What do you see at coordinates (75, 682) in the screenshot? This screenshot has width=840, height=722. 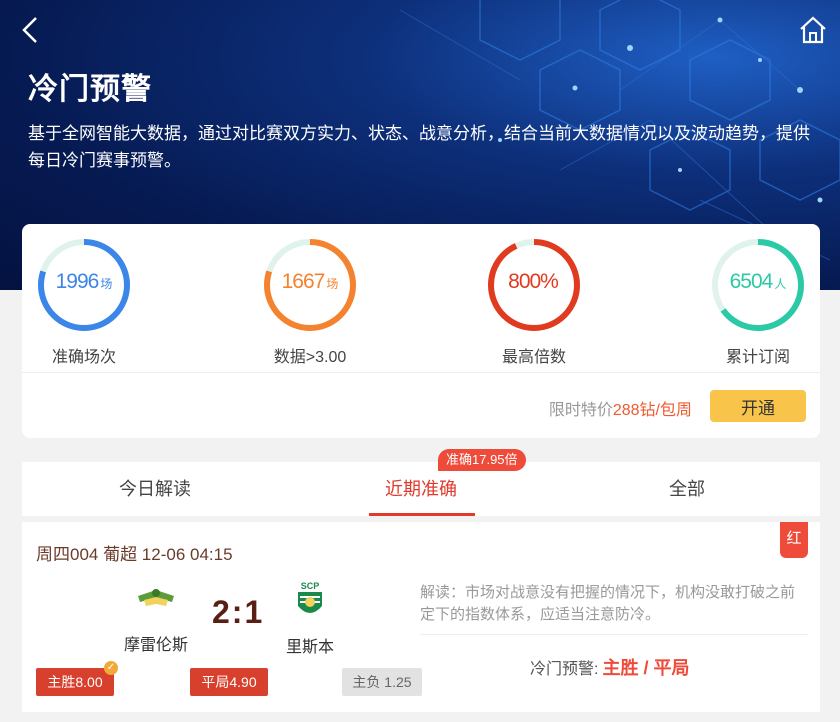 I see `odds-home-win: 主胜8.00` at bounding box center [75, 682].